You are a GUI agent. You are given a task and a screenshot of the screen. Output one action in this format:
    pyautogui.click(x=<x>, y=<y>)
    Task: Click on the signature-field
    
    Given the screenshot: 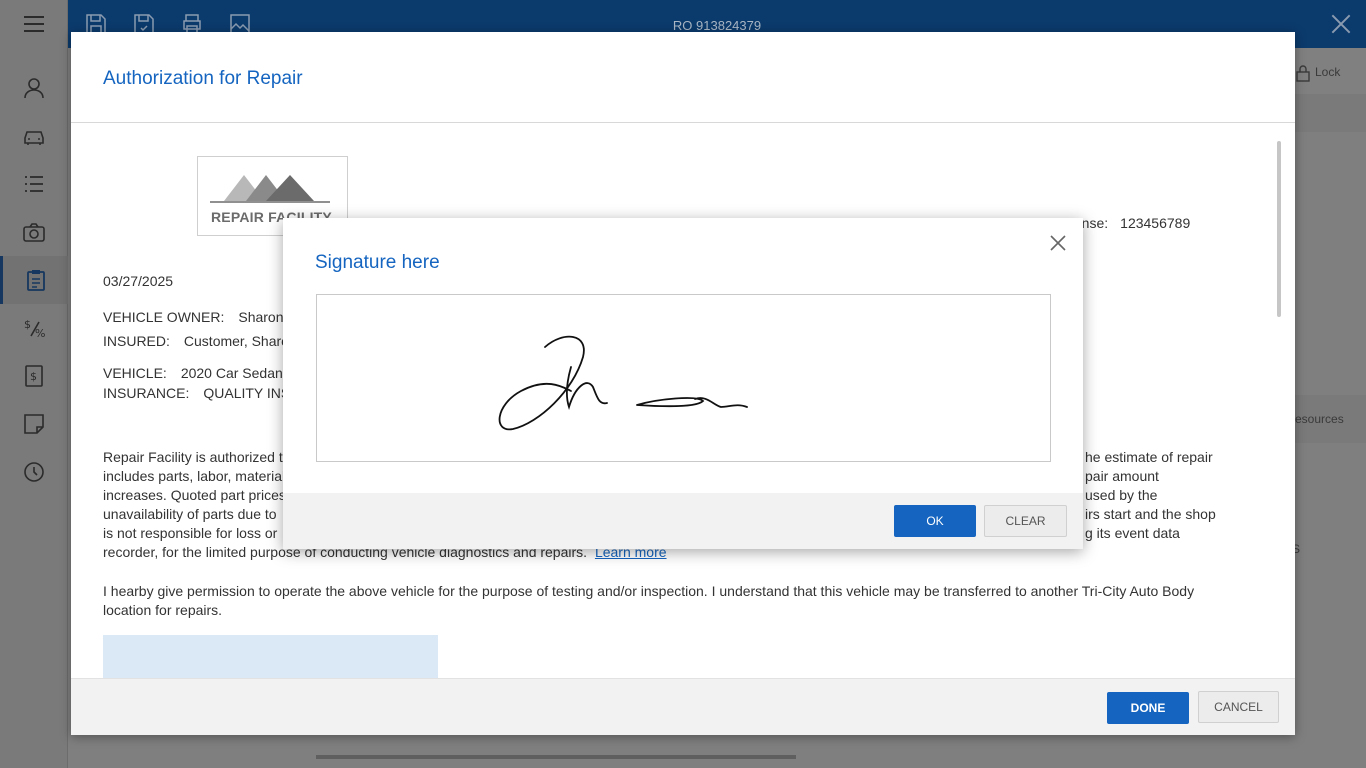 What is the action you would take?
    pyautogui.click(x=270, y=656)
    